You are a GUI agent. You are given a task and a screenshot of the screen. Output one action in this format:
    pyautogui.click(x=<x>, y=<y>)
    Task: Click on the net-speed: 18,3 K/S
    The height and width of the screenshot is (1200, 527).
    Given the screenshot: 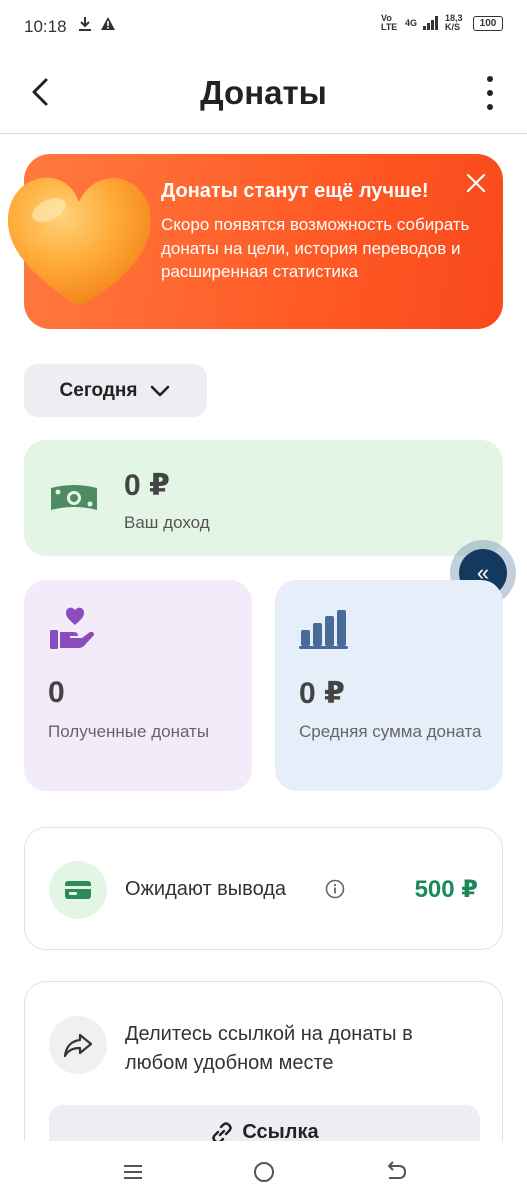 What is the action you would take?
    pyautogui.click(x=454, y=22)
    